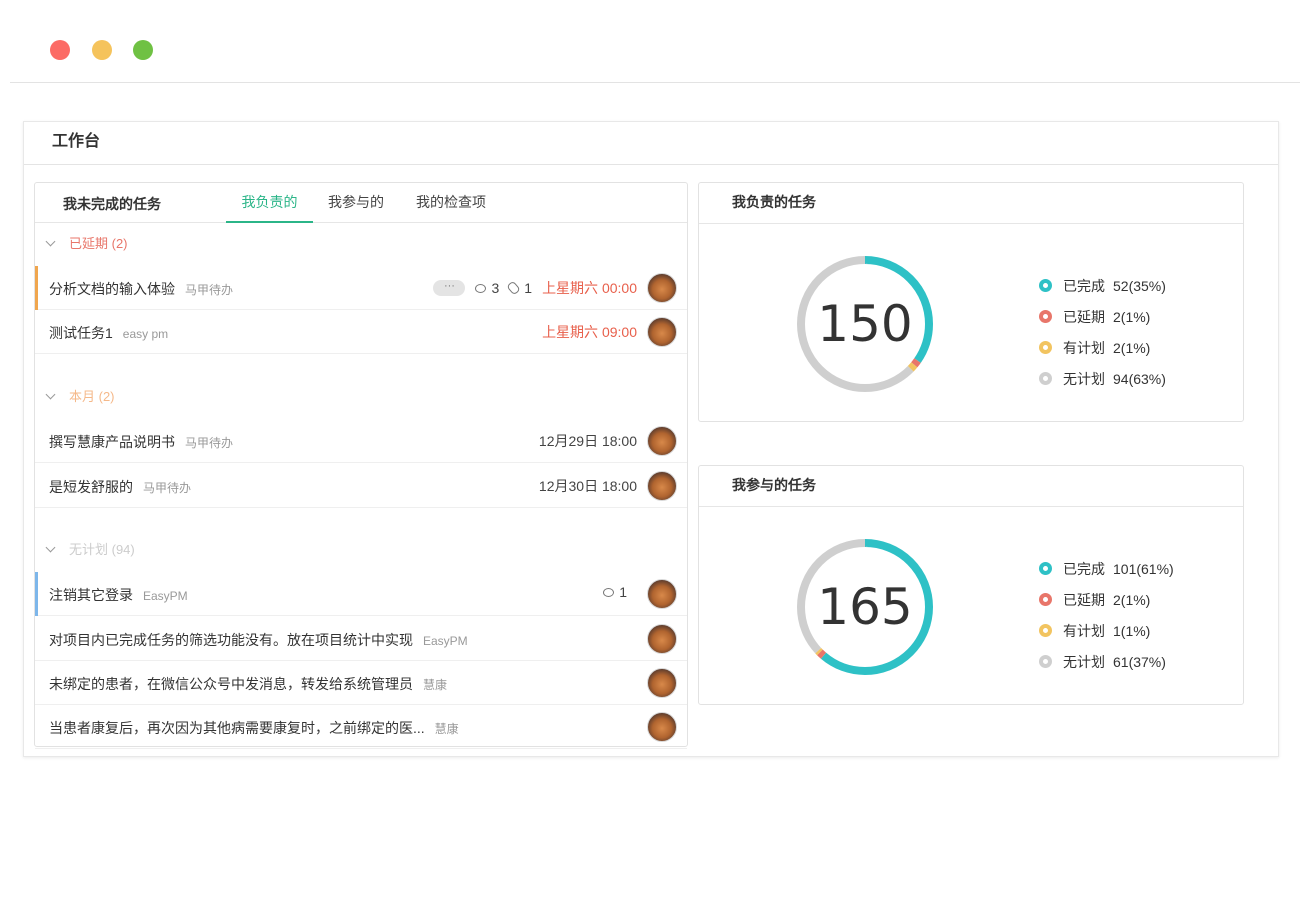  I want to click on task-meta: 1, so click(620, 592).